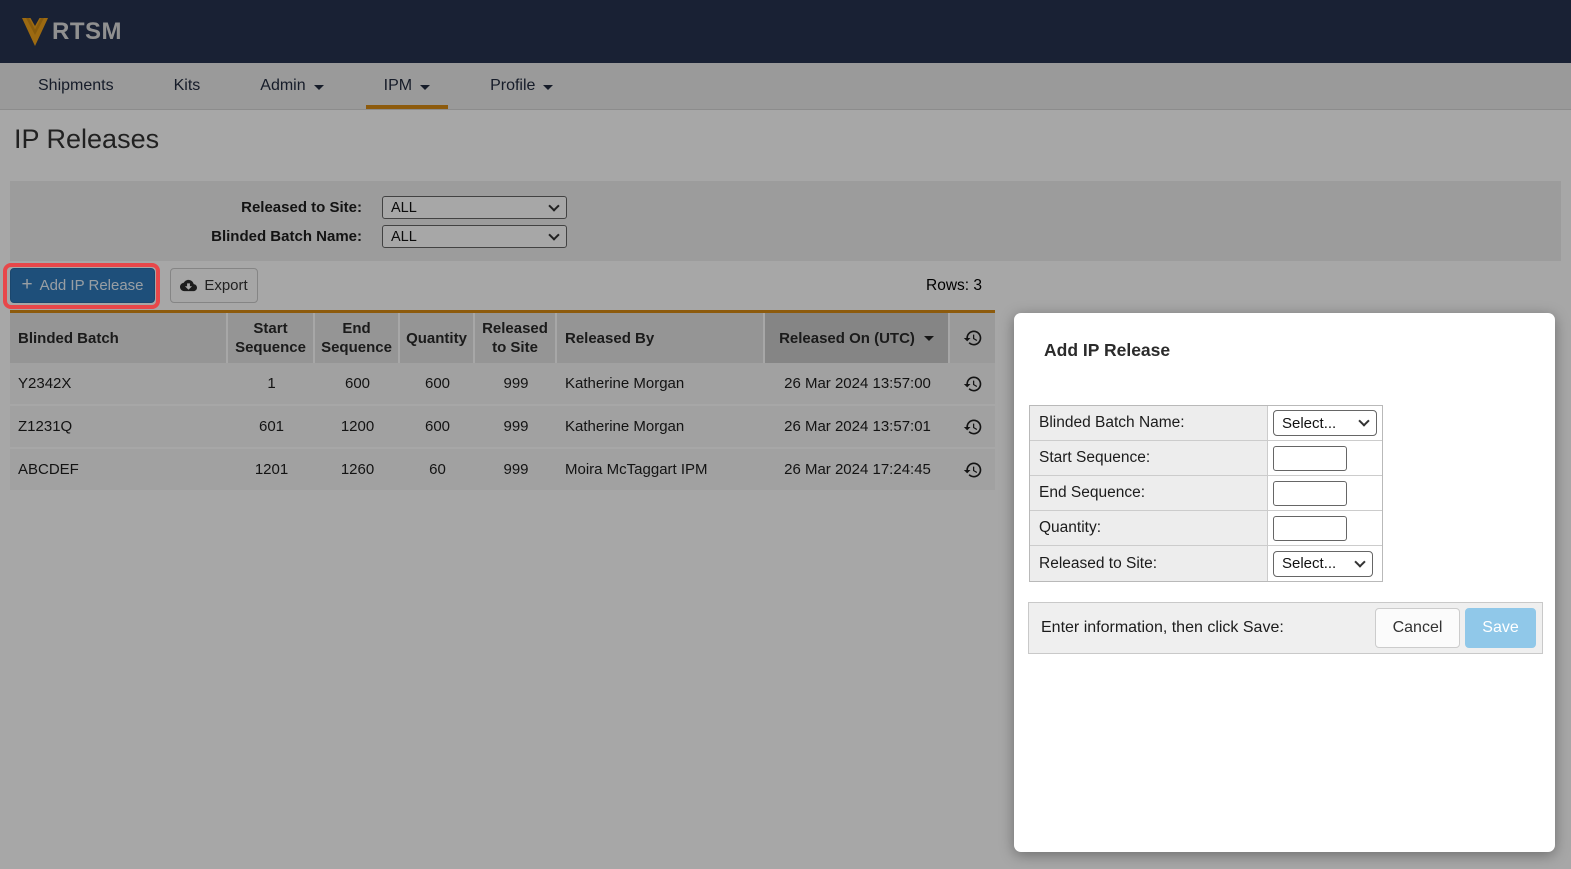  Describe the element at coordinates (1149, 528) in the screenshot. I see `quantity-label: Quantity:` at that location.